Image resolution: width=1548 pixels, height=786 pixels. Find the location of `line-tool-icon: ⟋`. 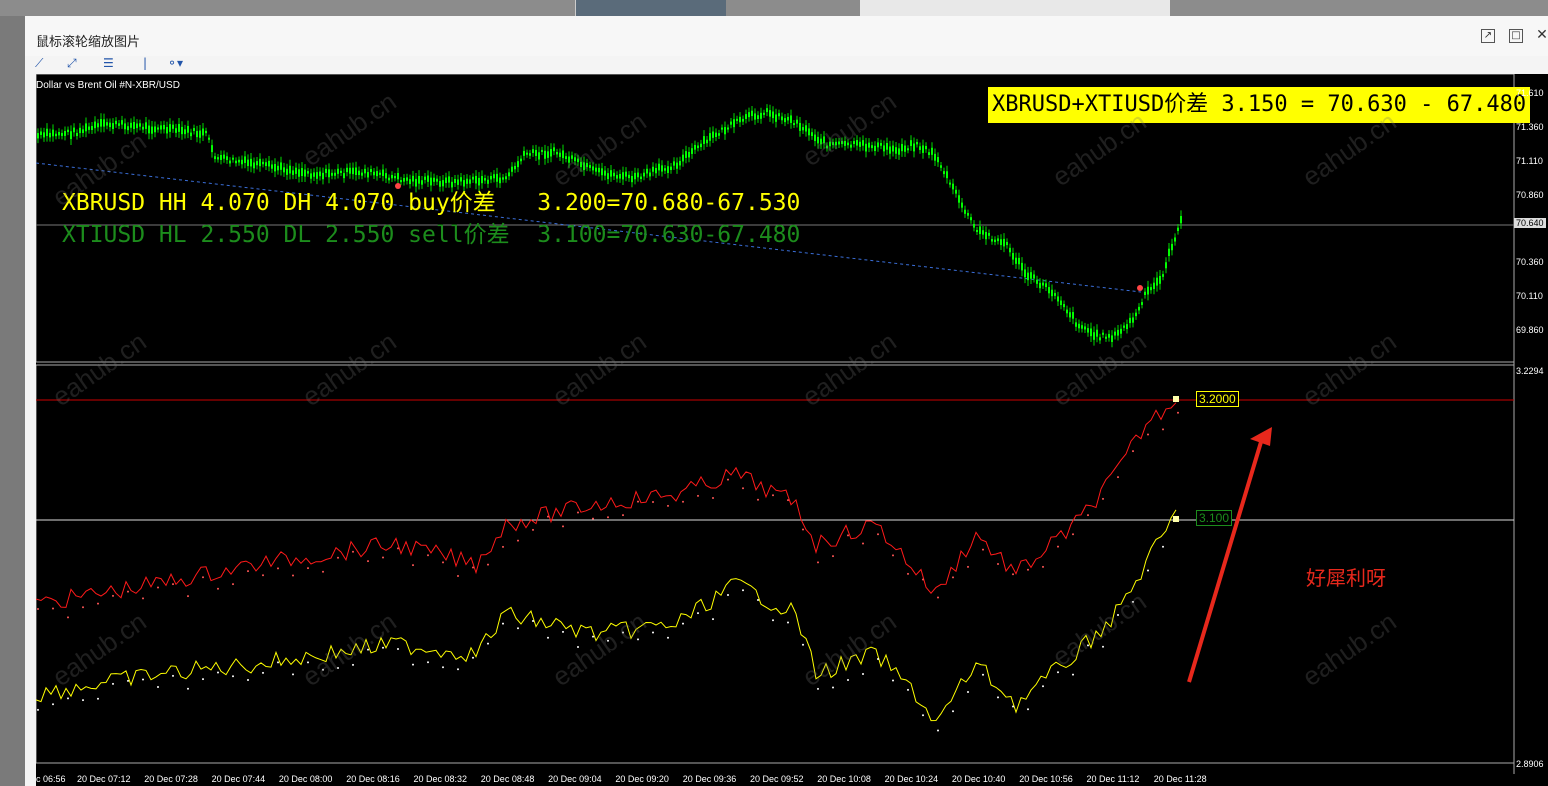

line-tool-icon: ⟋ is located at coordinates (39, 64).